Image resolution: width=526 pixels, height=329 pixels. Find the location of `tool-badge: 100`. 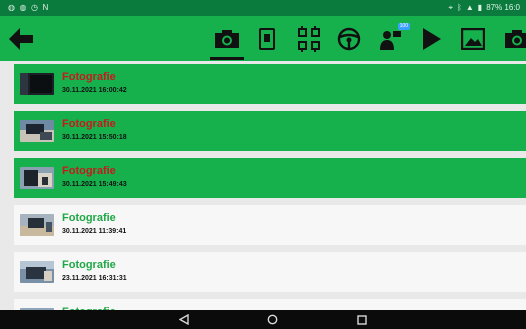

tool-badge: 100 is located at coordinates (403, 26).